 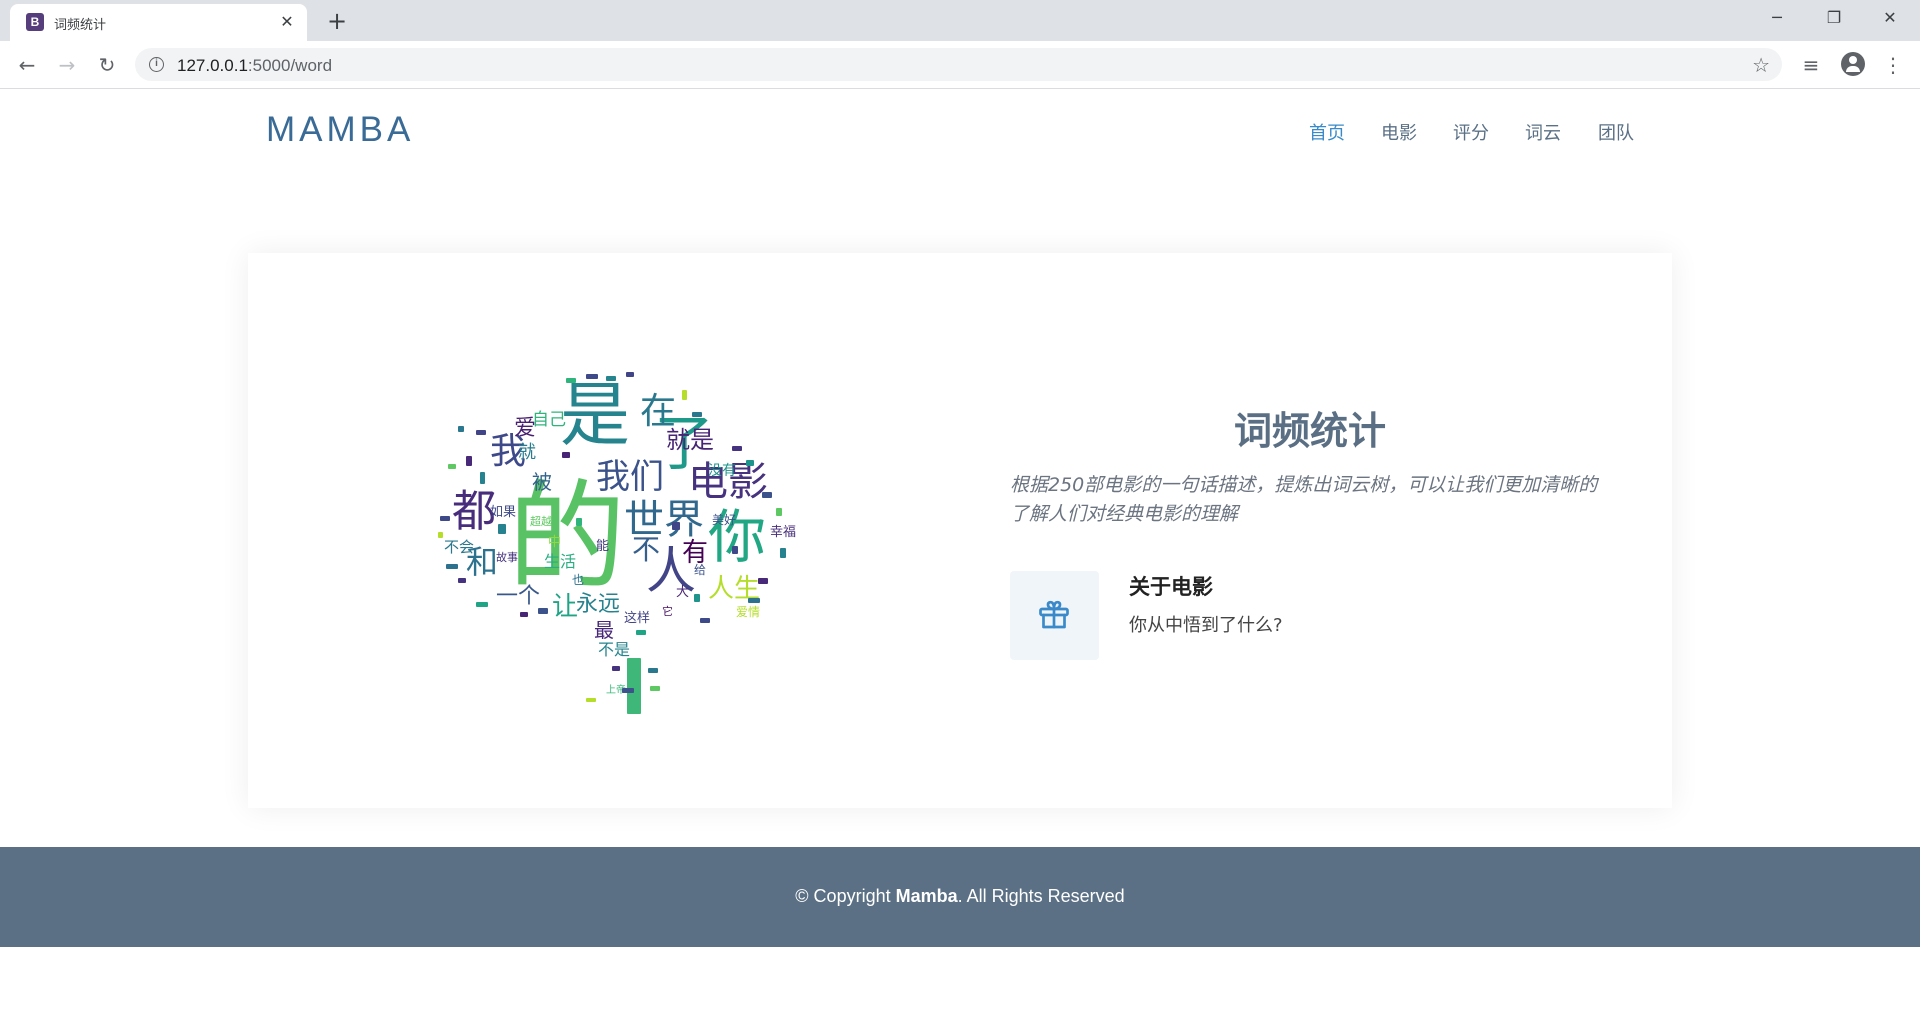 What do you see at coordinates (683, 592) in the screenshot?
I see `word-cloud-word: 大` at bounding box center [683, 592].